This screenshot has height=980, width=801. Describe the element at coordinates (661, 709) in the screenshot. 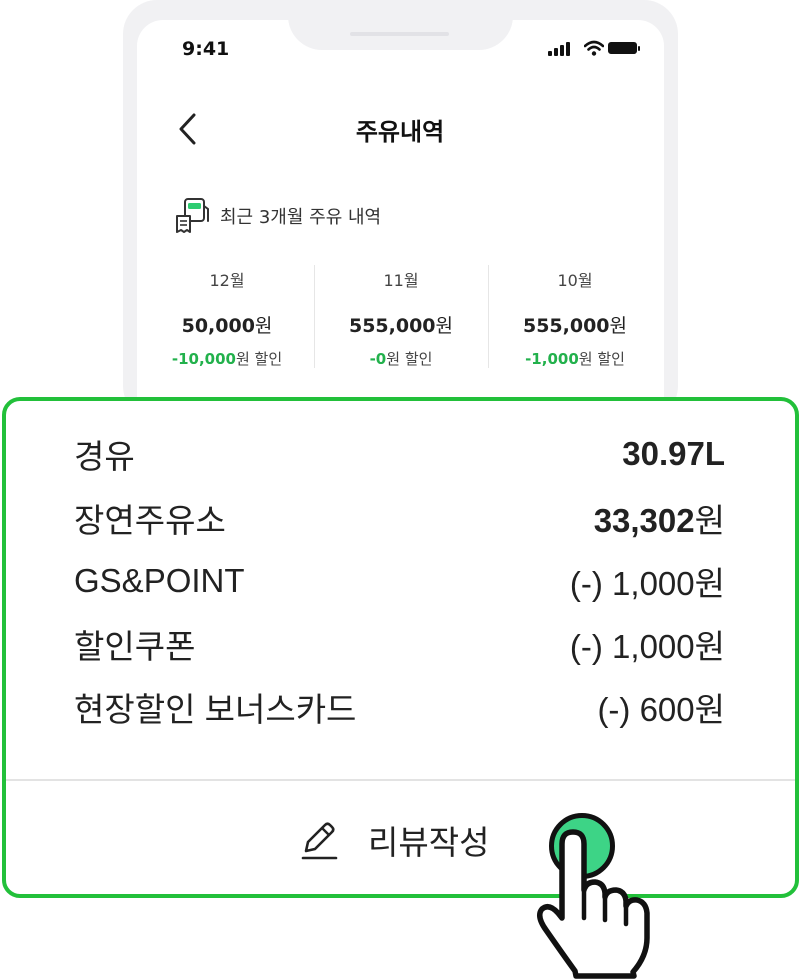

I see `detail-value: (-) 600원` at that location.